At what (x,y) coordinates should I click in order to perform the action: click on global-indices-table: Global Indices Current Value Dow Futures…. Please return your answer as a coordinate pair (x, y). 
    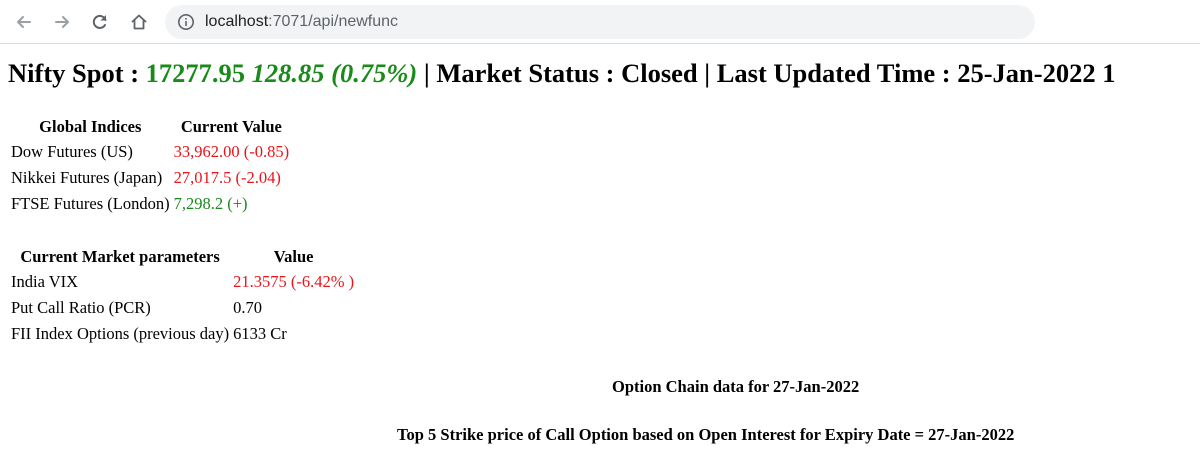
    Looking at the image, I should click on (150, 166).